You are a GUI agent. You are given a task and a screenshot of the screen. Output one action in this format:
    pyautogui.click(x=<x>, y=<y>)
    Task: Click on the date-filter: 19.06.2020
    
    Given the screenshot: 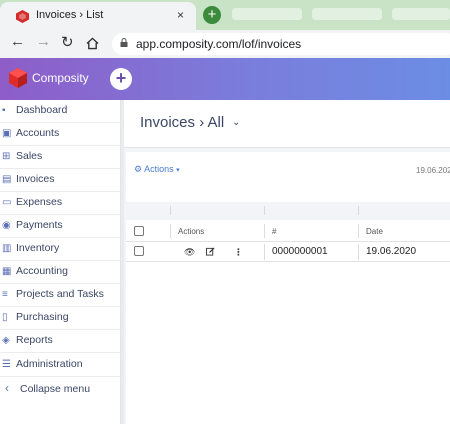 What is the action you would take?
    pyautogui.click(x=433, y=170)
    